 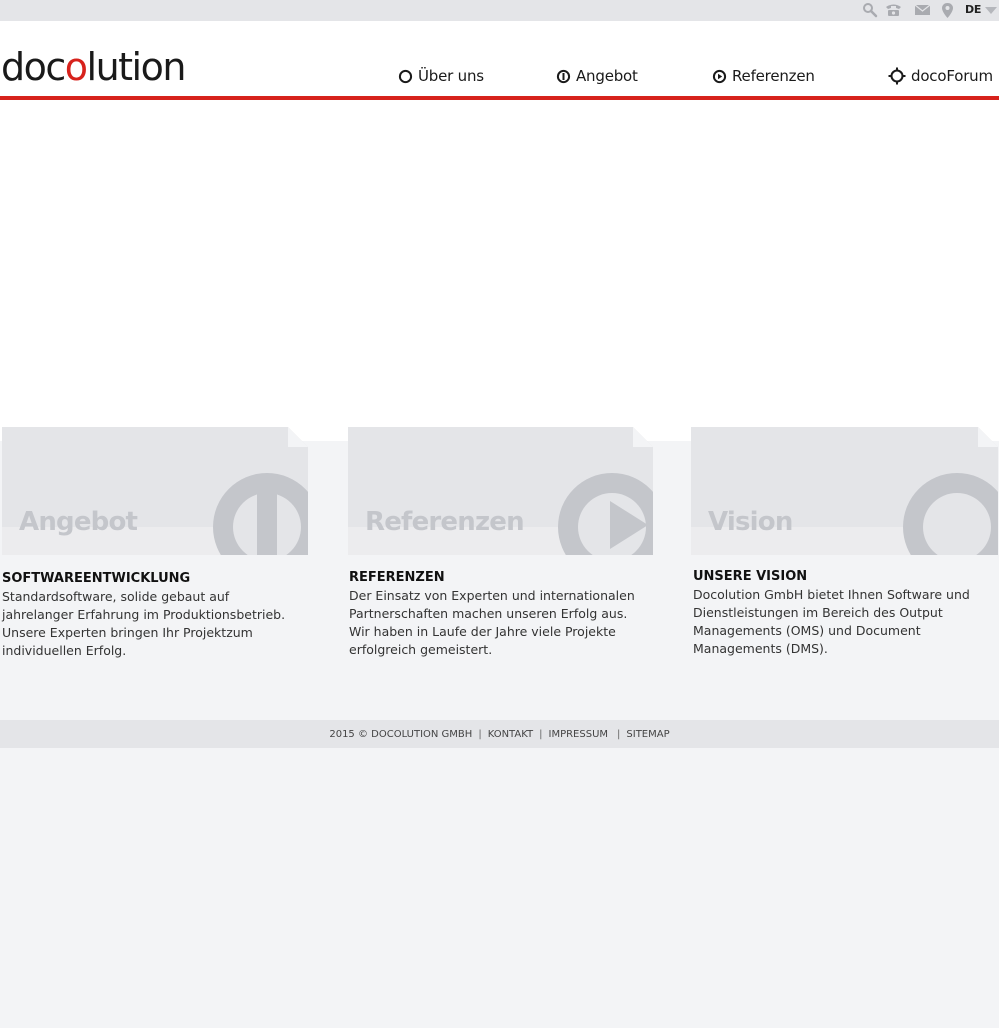 I want to click on nav-item-referenzen: Referenzen, so click(x=763, y=76).